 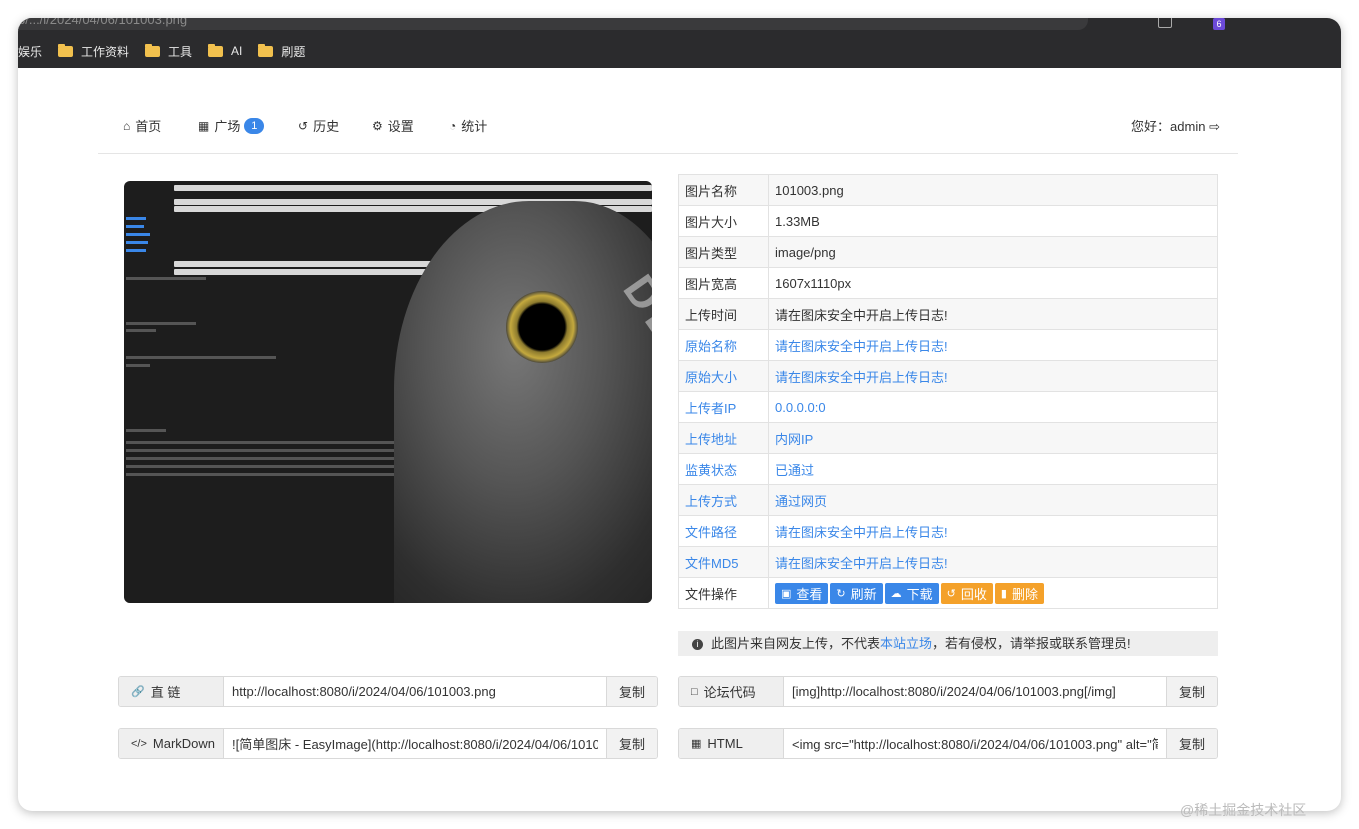 What do you see at coordinates (723, 469) in the screenshot?
I see `info-key: 监黄状态` at bounding box center [723, 469].